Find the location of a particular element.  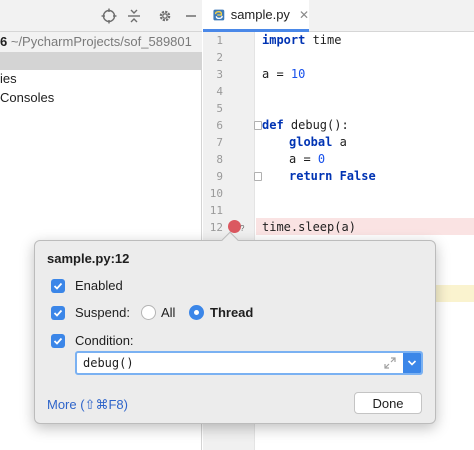

code-line: def debug(): is located at coordinates (305, 125).